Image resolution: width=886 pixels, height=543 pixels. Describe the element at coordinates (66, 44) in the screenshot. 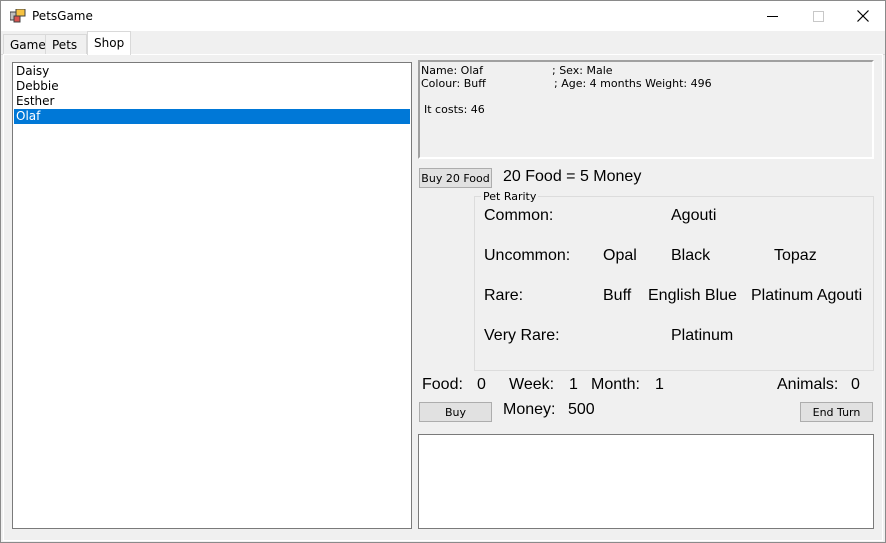

I see `tab-pets: Pets` at that location.